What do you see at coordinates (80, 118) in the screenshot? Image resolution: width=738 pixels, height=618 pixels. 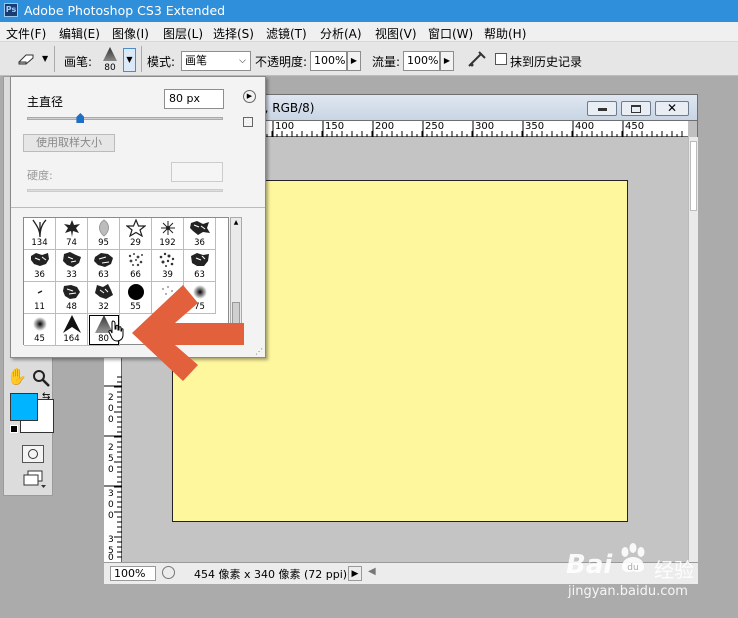 I see `diameter-slider-thumb` at bounding box center [80, 118].